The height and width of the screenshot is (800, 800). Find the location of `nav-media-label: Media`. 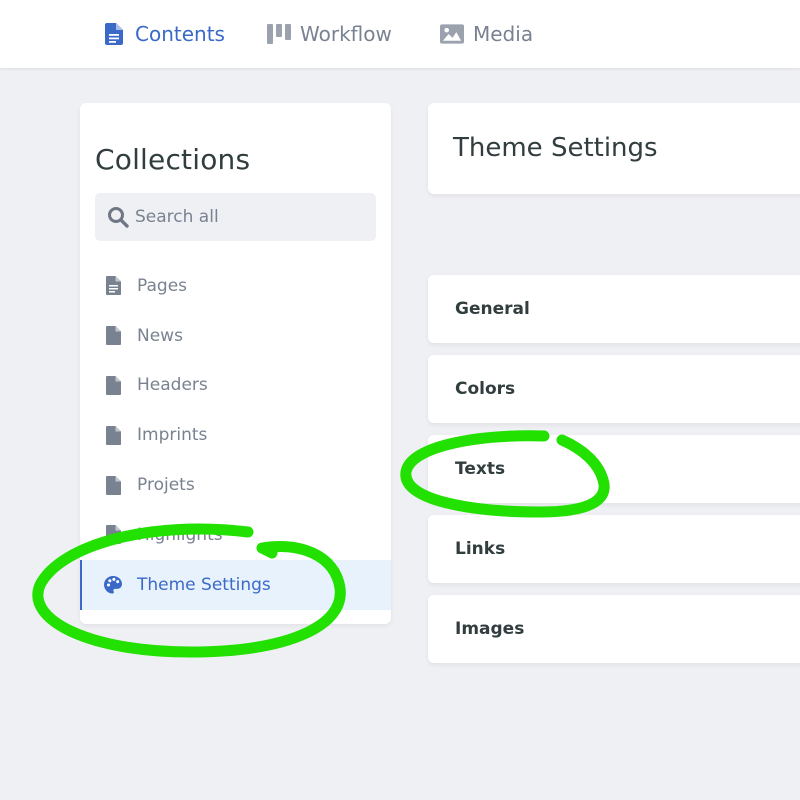

nav-media-label: Media is located at coordinates (503, 34).